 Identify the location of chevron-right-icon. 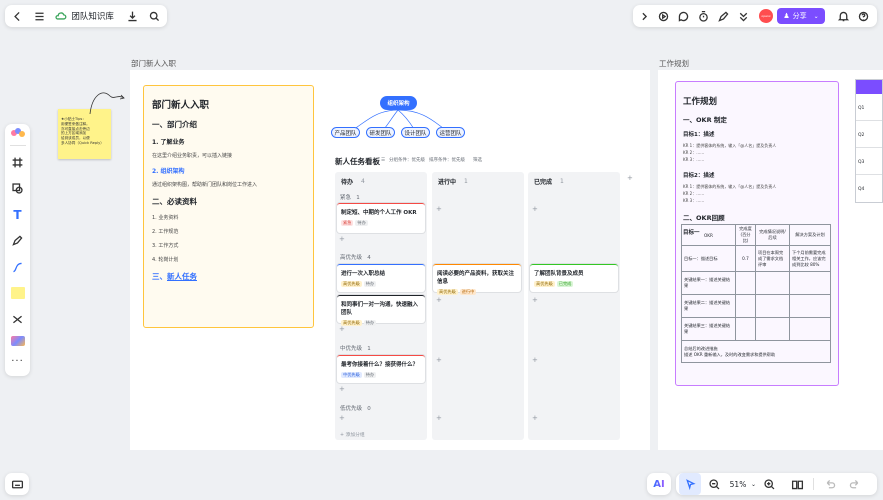
(644, 16).